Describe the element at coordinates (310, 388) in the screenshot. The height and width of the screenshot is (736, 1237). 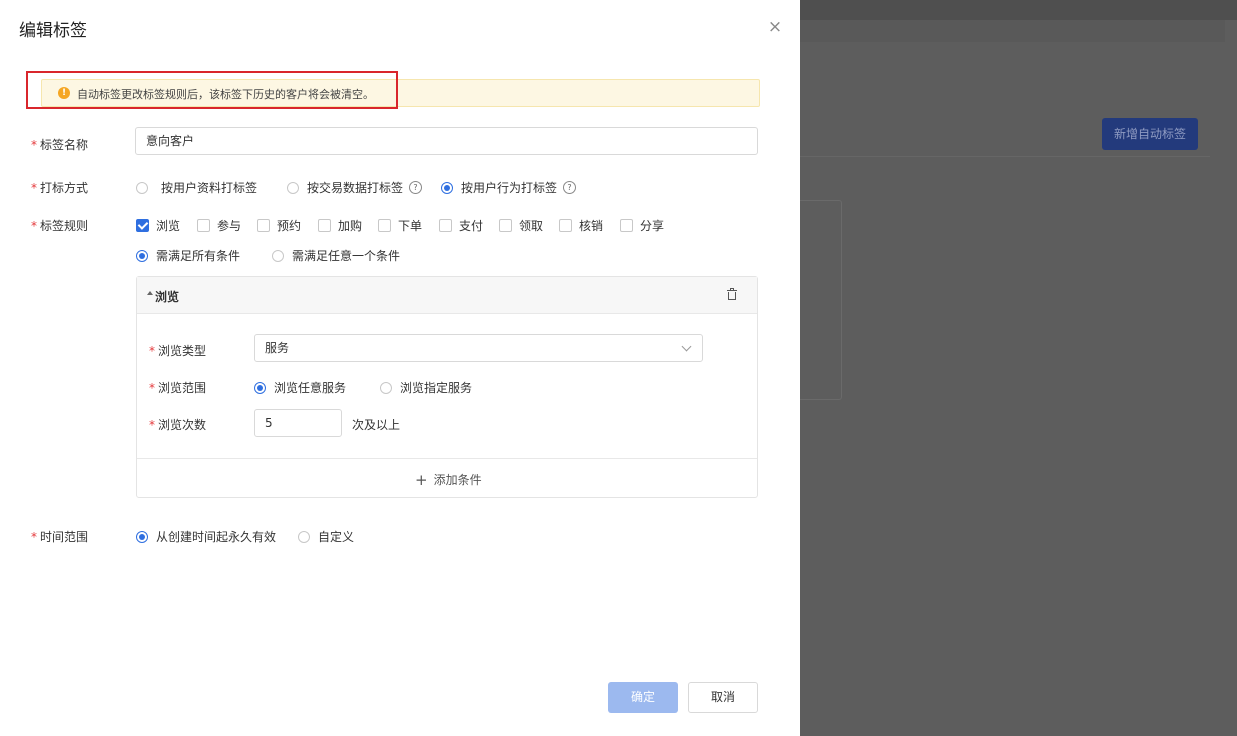
I see `radio-label: 浏览任意服务` at that location.